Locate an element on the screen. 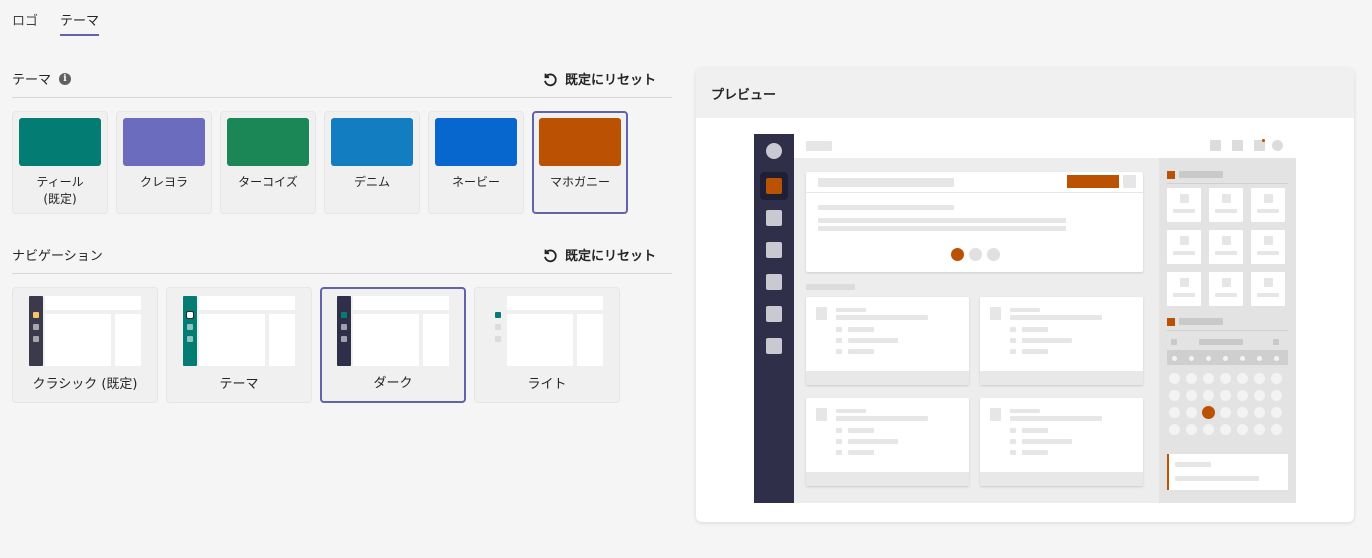  nav-options: クラシック (既定) テーマ ダーク ライト is located at coordinates (342, 345).